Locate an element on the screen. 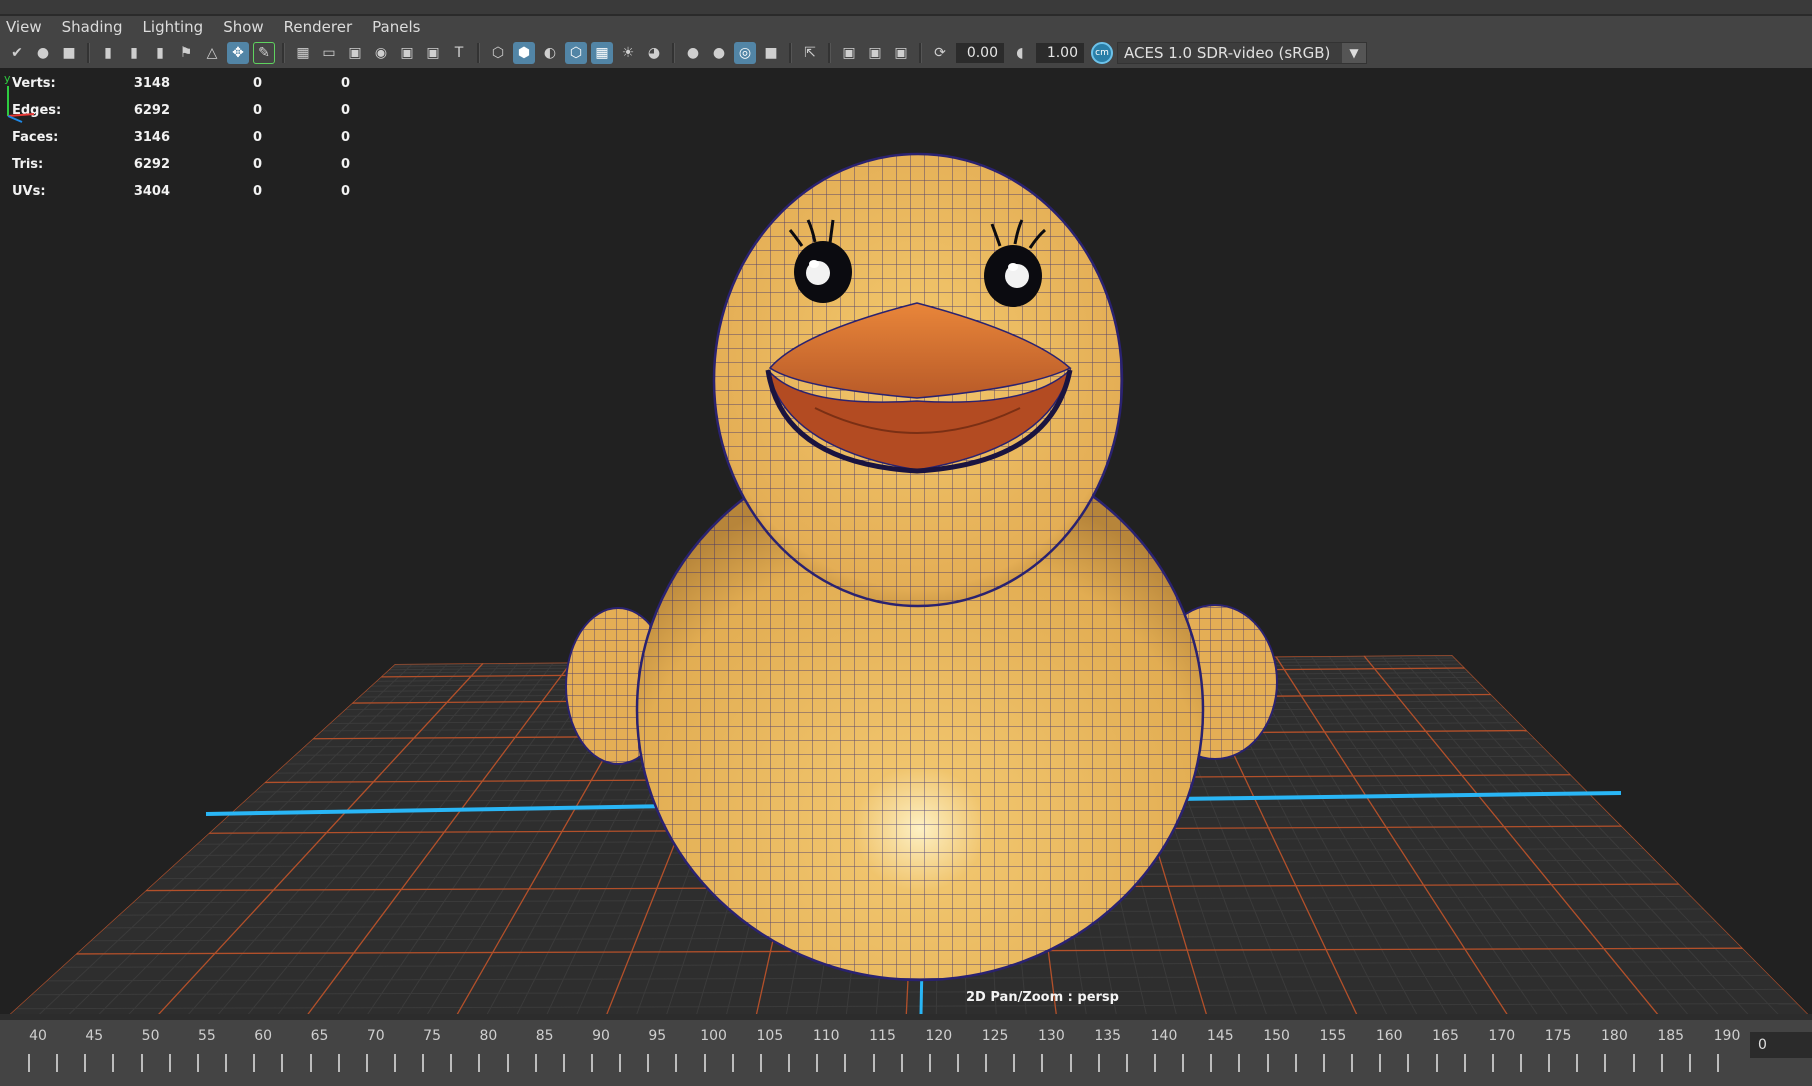 This screenshot has height=1086, width=1812. gate-mask-icon: ◉ is located at coordinates (381, 53).